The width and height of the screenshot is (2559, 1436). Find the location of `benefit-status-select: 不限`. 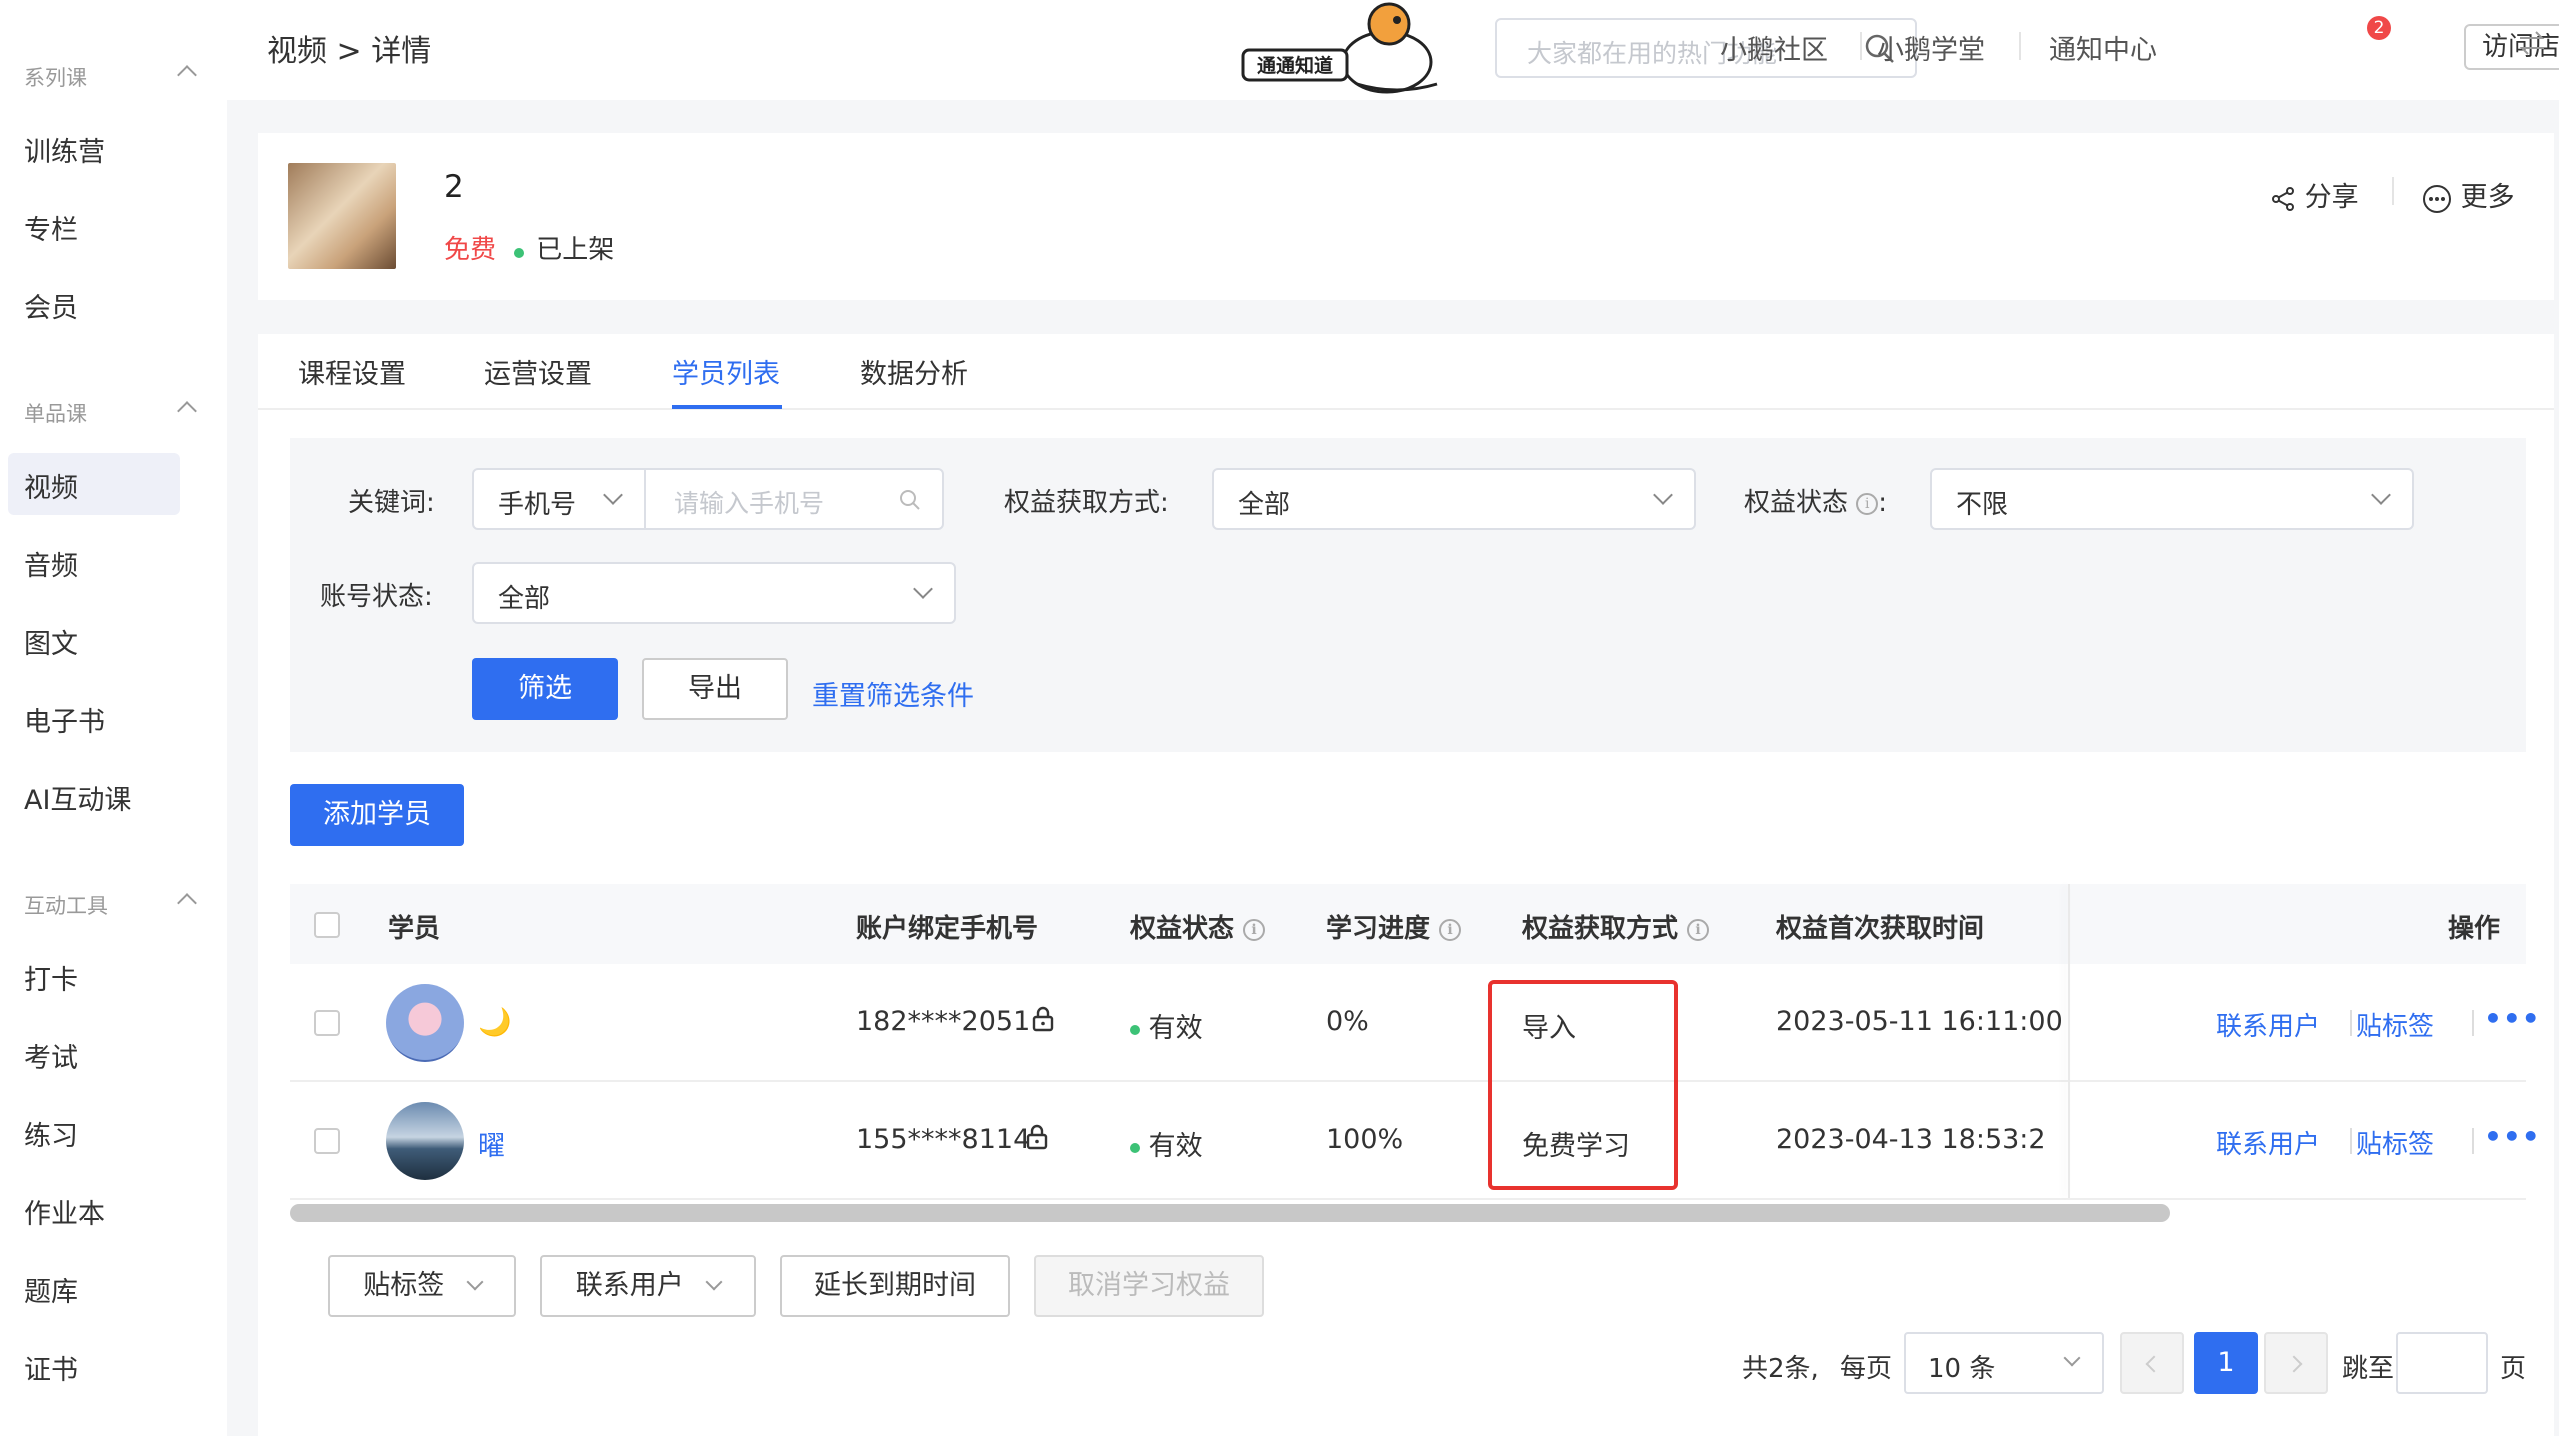

benefit-status-select: 不限 is located at coordinates (2172, 499).